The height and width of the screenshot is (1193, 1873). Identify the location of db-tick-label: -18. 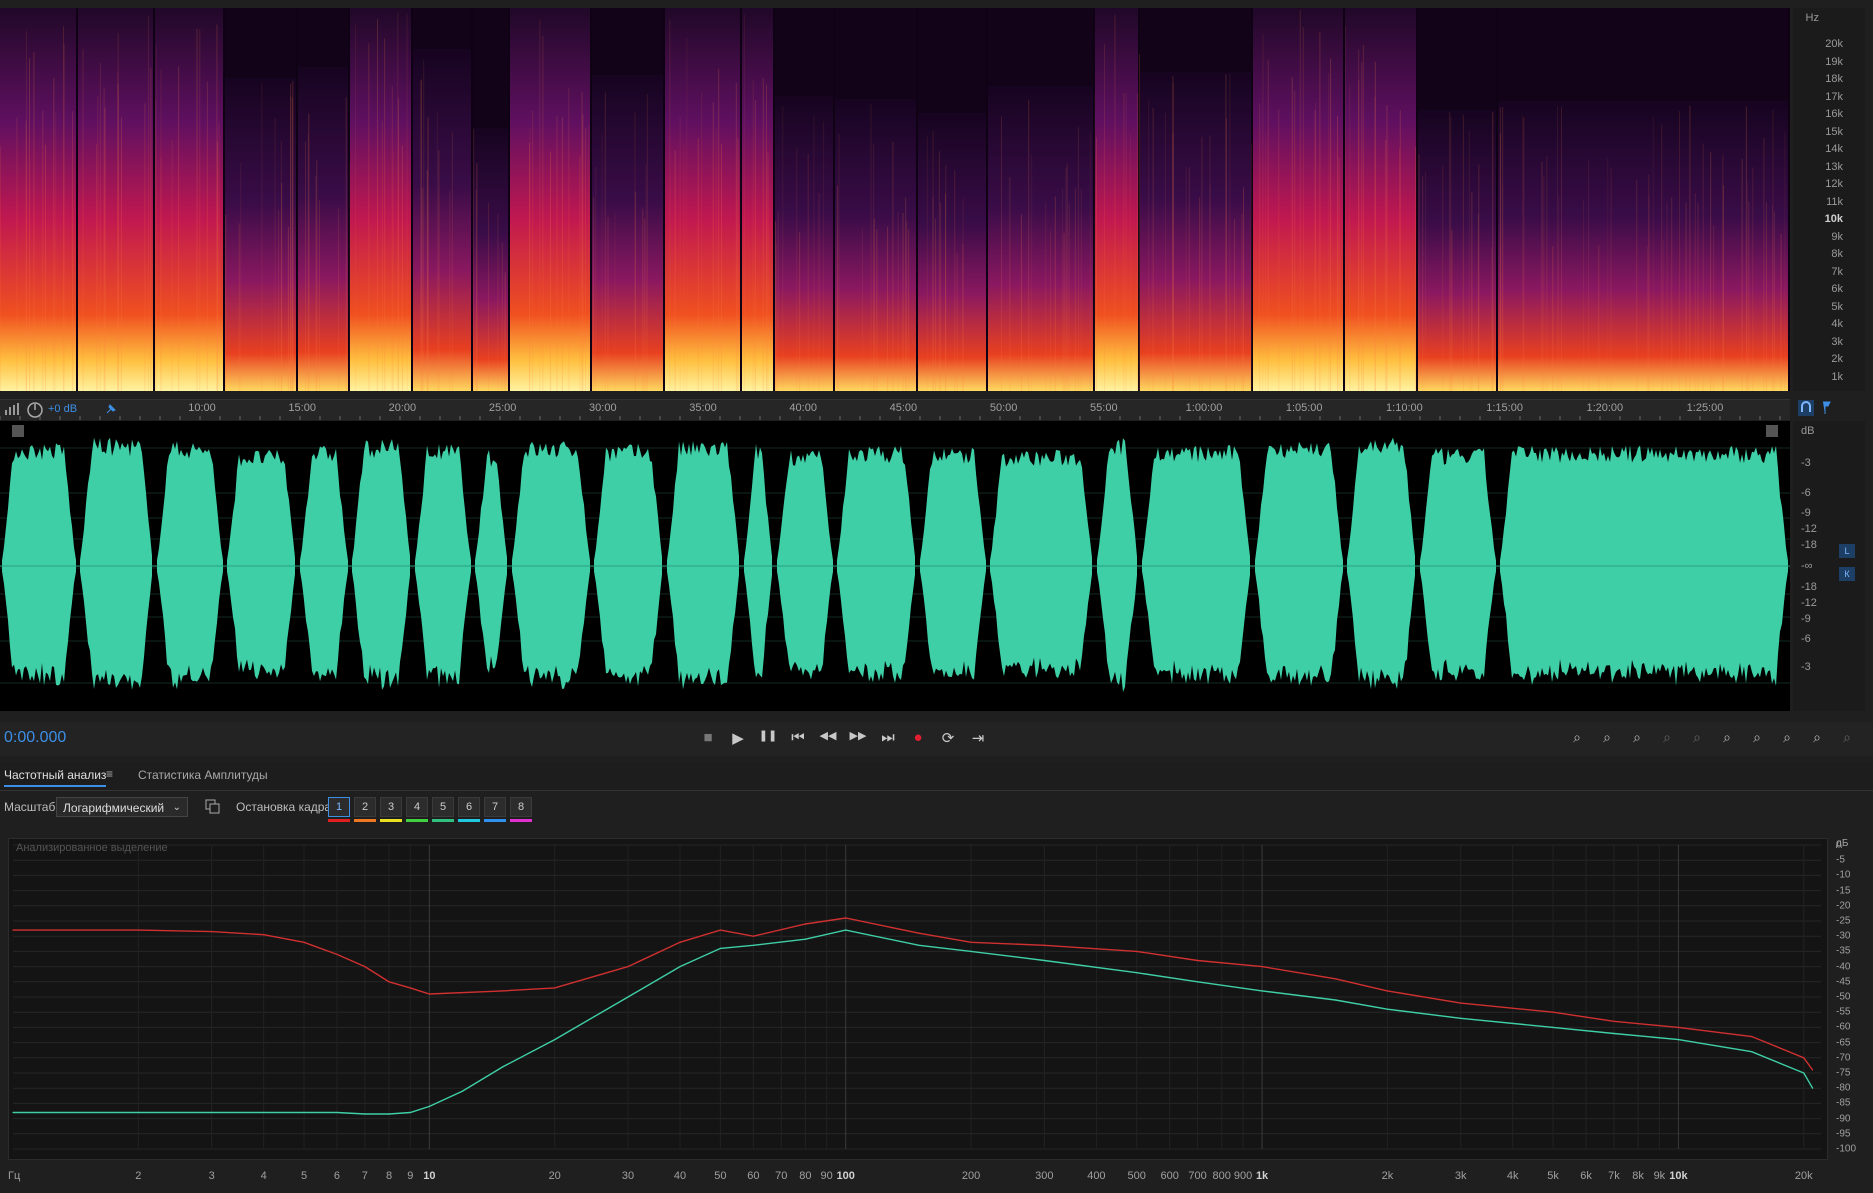
(1809, 587).